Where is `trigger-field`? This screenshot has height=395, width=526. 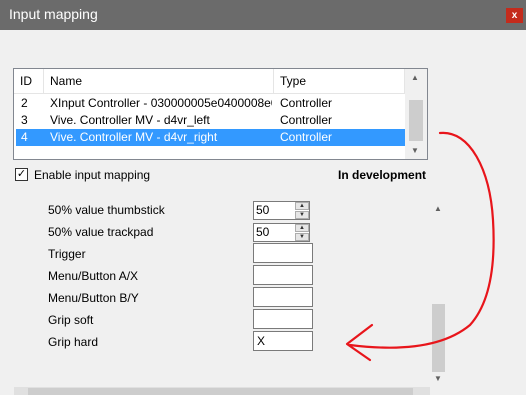
trigger-field is located at coordinates (283, 253).